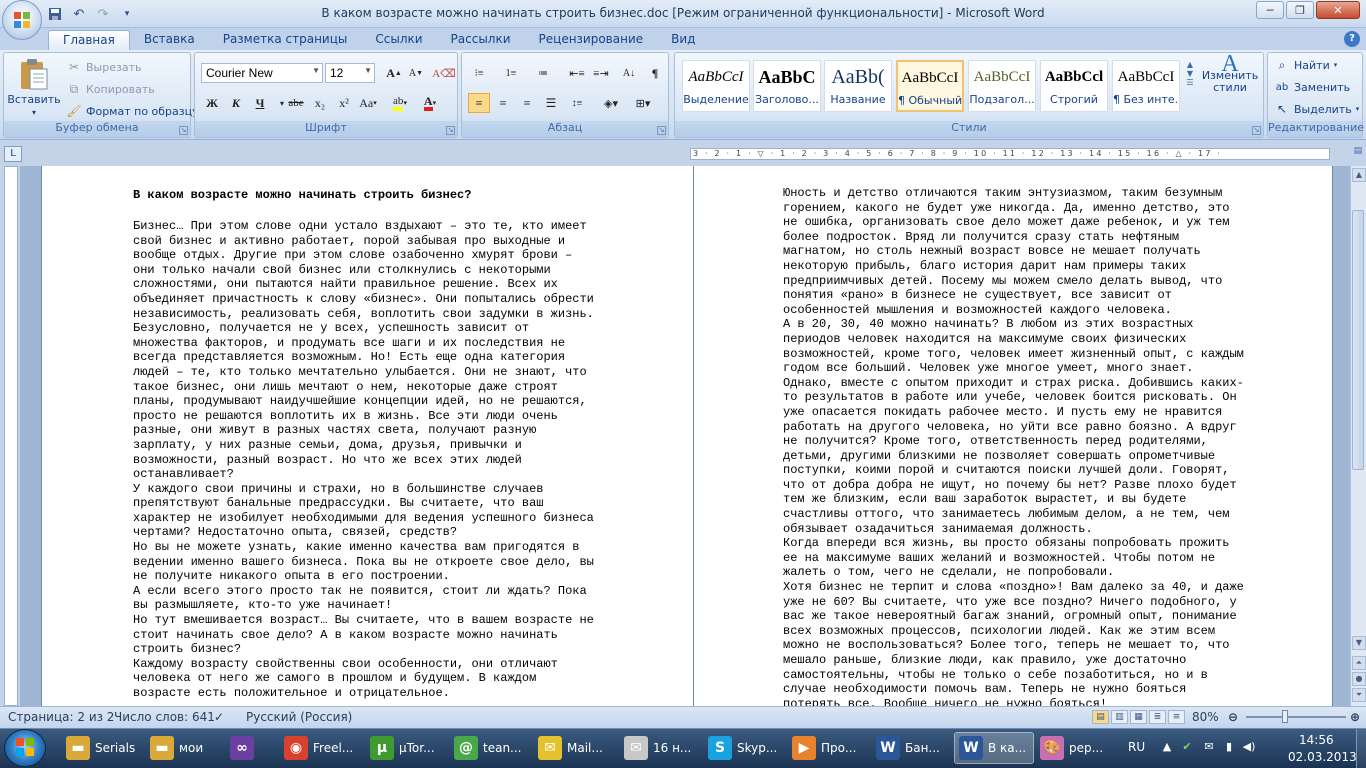 The width and height of the screenshot is (1366, 768). Describe the element at coordinates (450, 130) in the screenshot. I see `font-launcher-icon: ↘` at that location.